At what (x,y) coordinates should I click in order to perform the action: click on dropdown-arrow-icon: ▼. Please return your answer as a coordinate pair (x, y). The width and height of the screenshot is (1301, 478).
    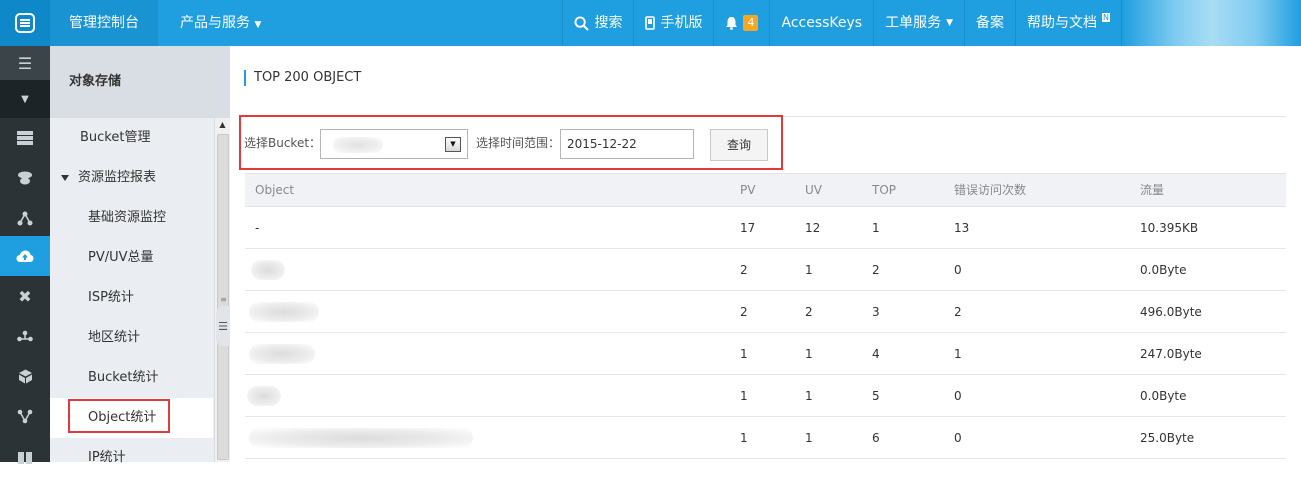
    Looking at the image, I should click on (453, 144).